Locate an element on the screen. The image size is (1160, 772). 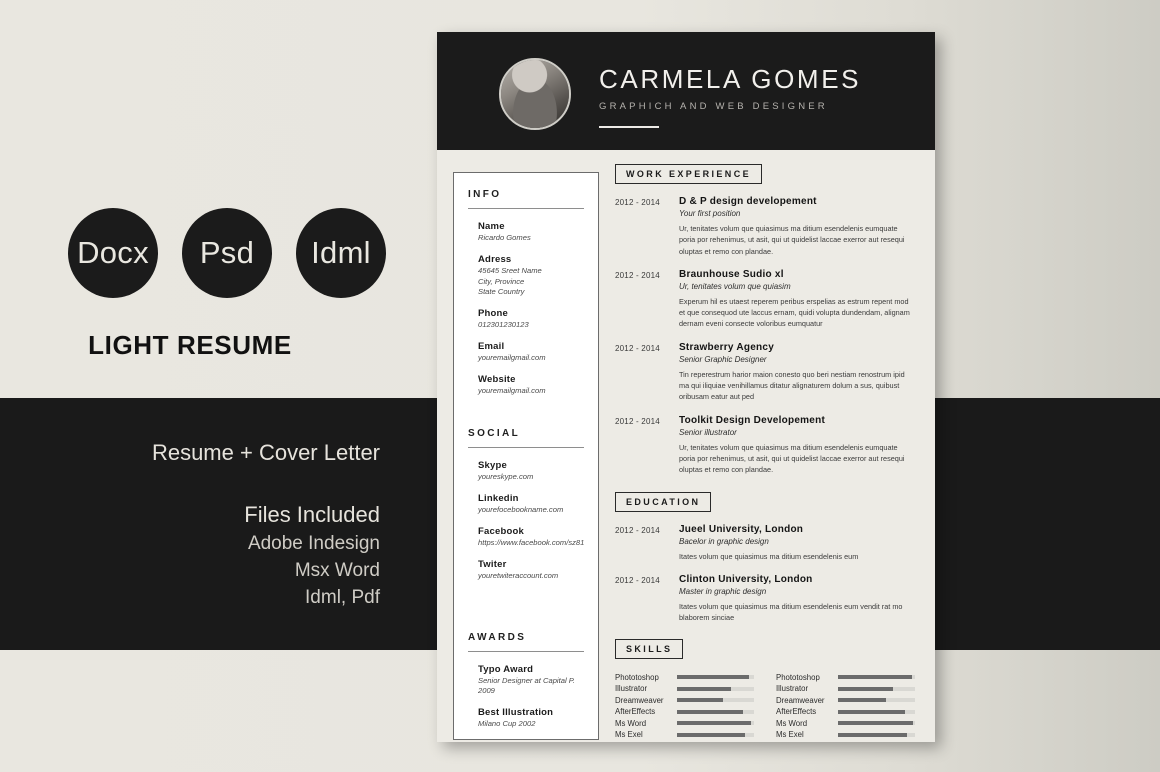
resume-header: CARMELA GOMES GRAPHICH AND WEB DESIGNER is located at coordinates (686, 91).